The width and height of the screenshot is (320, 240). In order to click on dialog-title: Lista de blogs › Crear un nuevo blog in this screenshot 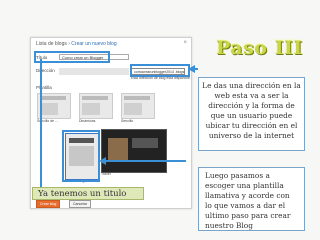, I will do `click(76, 44)`.